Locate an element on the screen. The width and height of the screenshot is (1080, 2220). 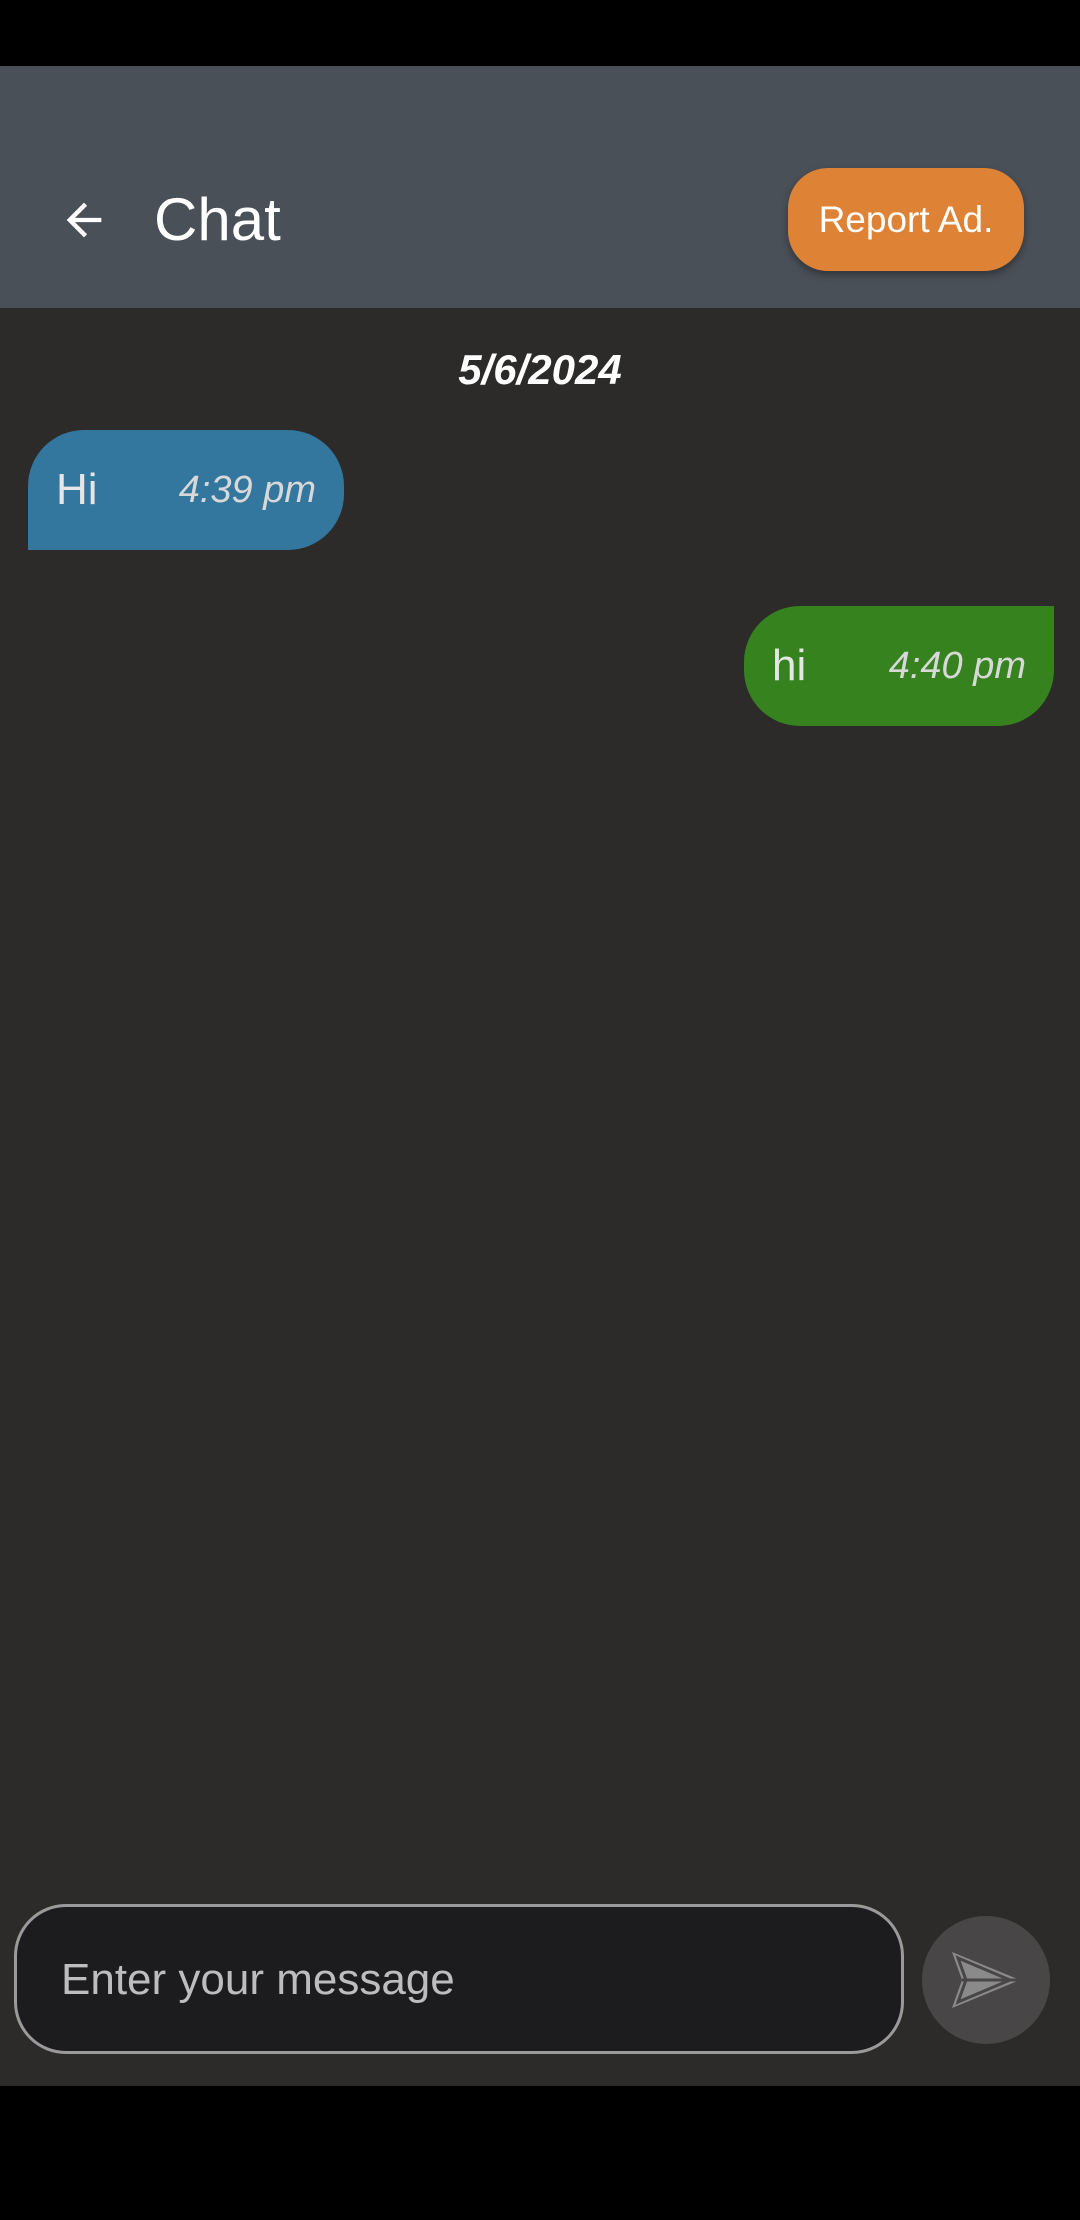
page-title: Chat is located at coordinates (217, 219).